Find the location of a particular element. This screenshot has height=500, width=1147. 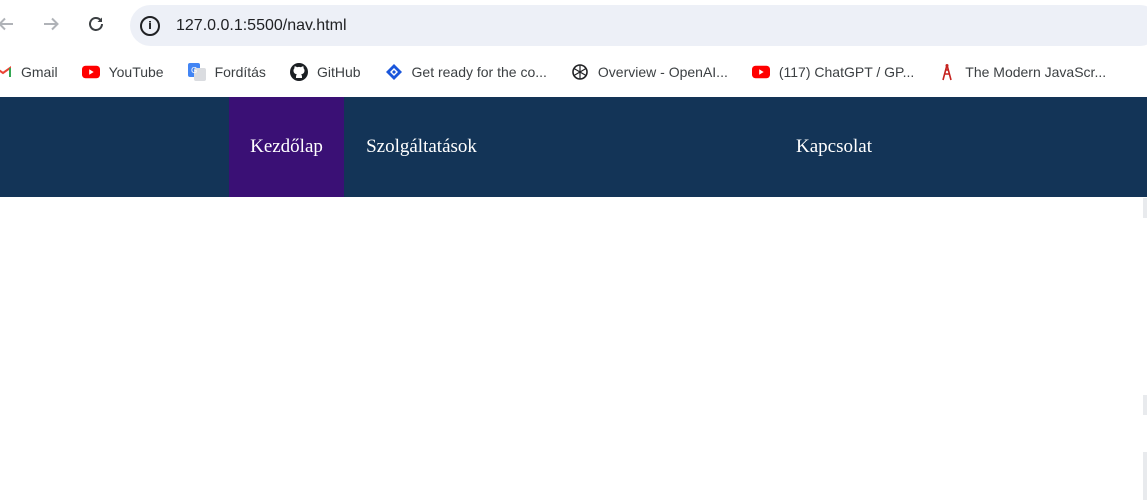

info-icon: i is located at coordinates (150, 25).